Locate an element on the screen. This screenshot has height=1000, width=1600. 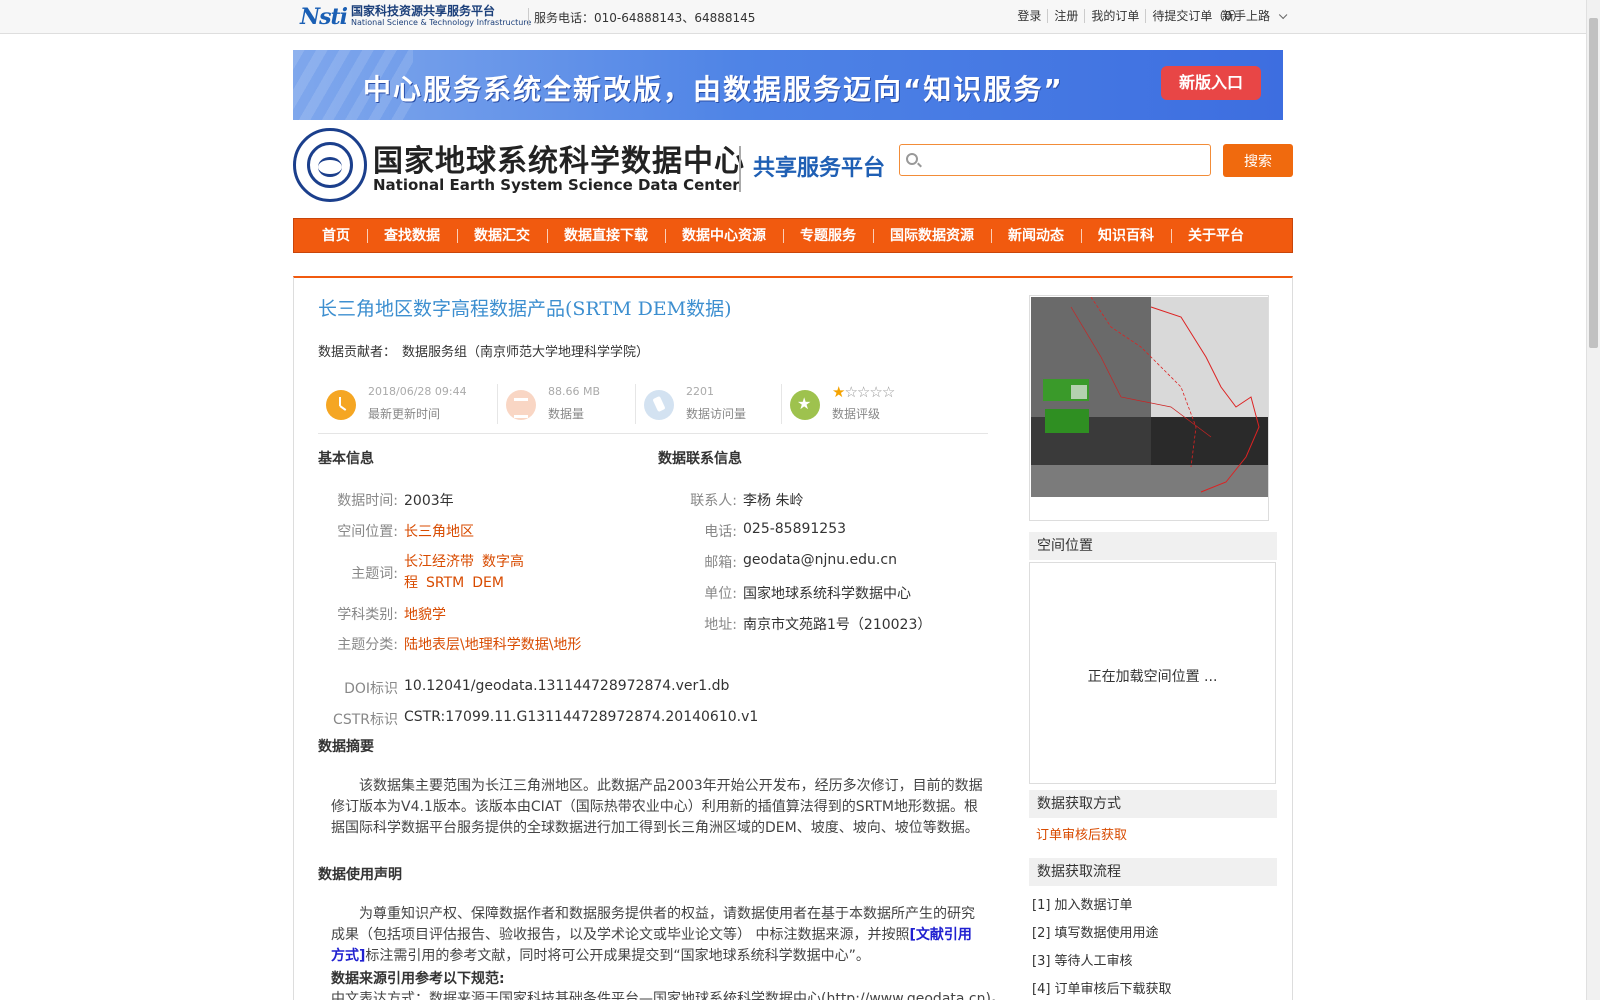
contact-unit-row: 单位: 国家地球系统科学数据中心 is located at coordinates (807, 593).